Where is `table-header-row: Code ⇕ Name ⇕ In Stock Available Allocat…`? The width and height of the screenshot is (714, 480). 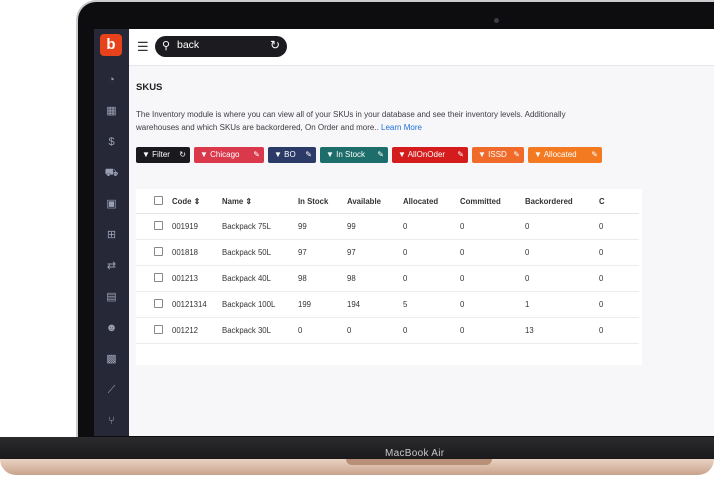 table-header-row: Code ⇕ Name ⇕ In Stock Available Allocat… is located at coordinates (387, 201).